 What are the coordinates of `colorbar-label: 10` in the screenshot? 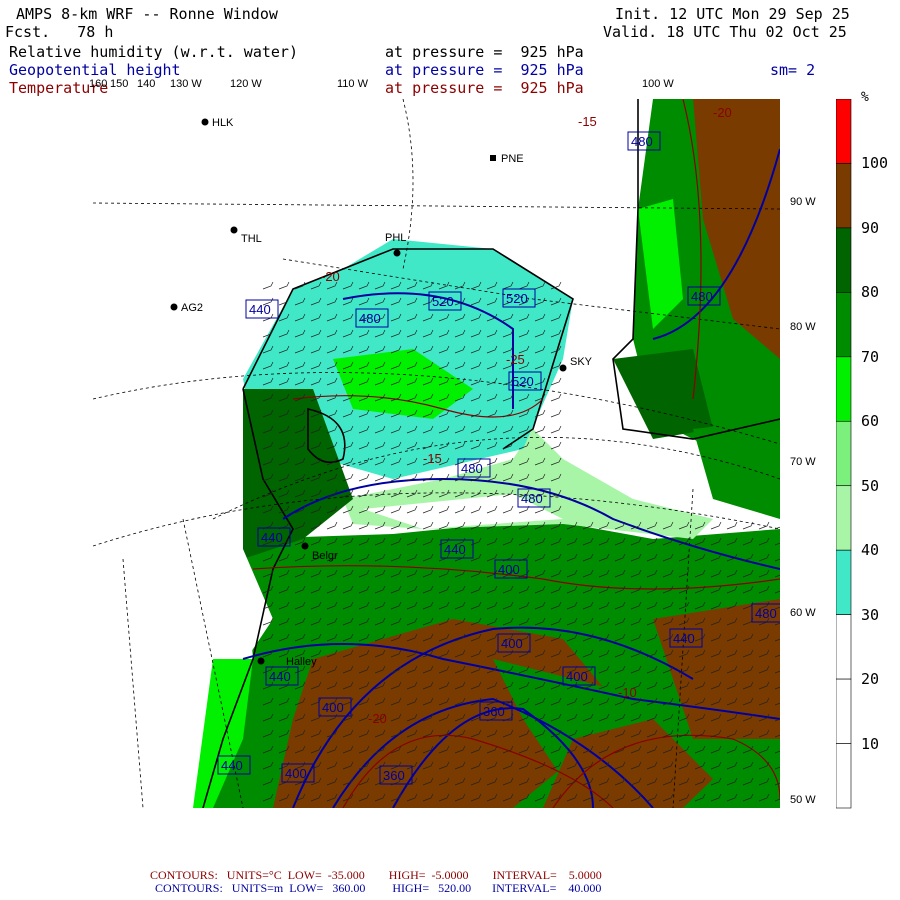 It's located at (870, 743).